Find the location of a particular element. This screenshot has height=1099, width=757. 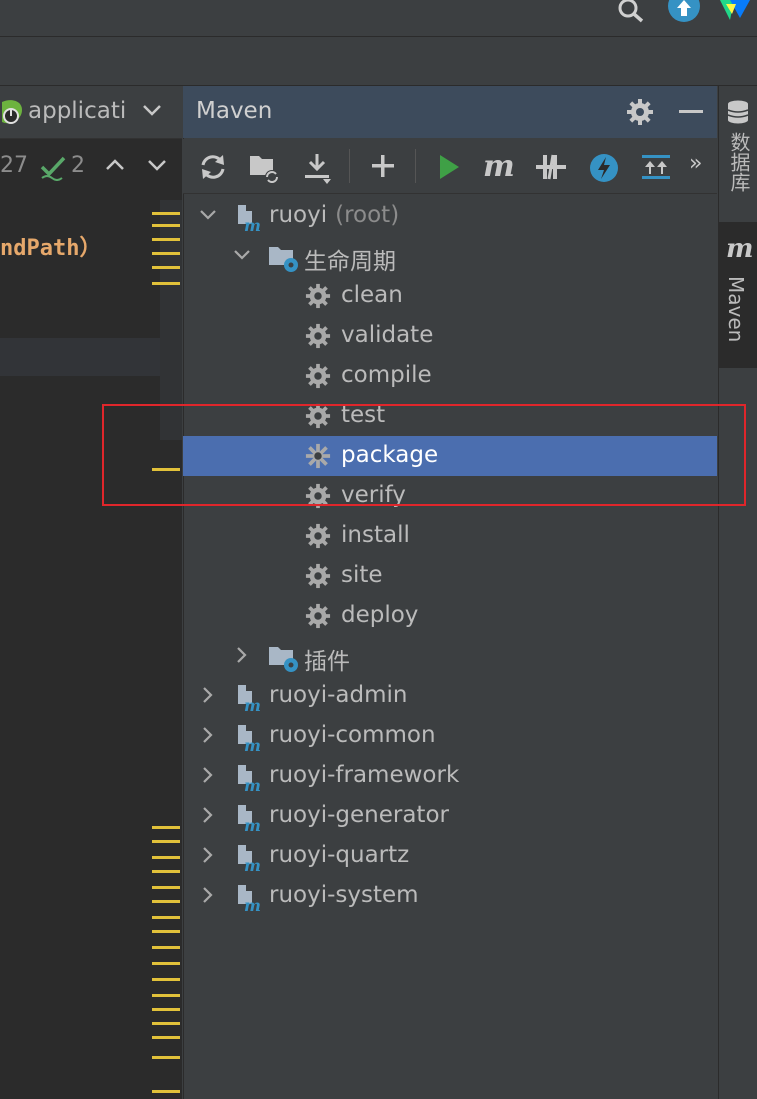

tree-row-plugins: 插件 is located at coordinates (450, 656).